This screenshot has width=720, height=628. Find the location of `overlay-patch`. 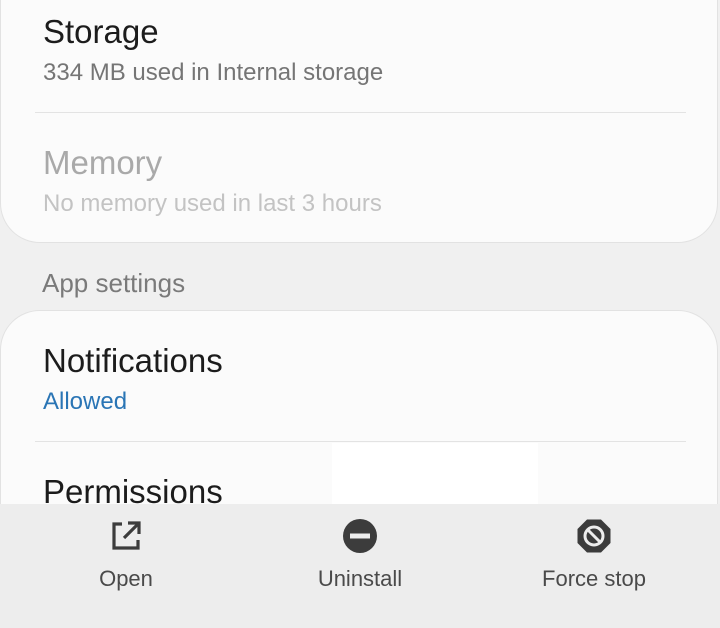

overlay-patch is located at coordinates (435, 475).